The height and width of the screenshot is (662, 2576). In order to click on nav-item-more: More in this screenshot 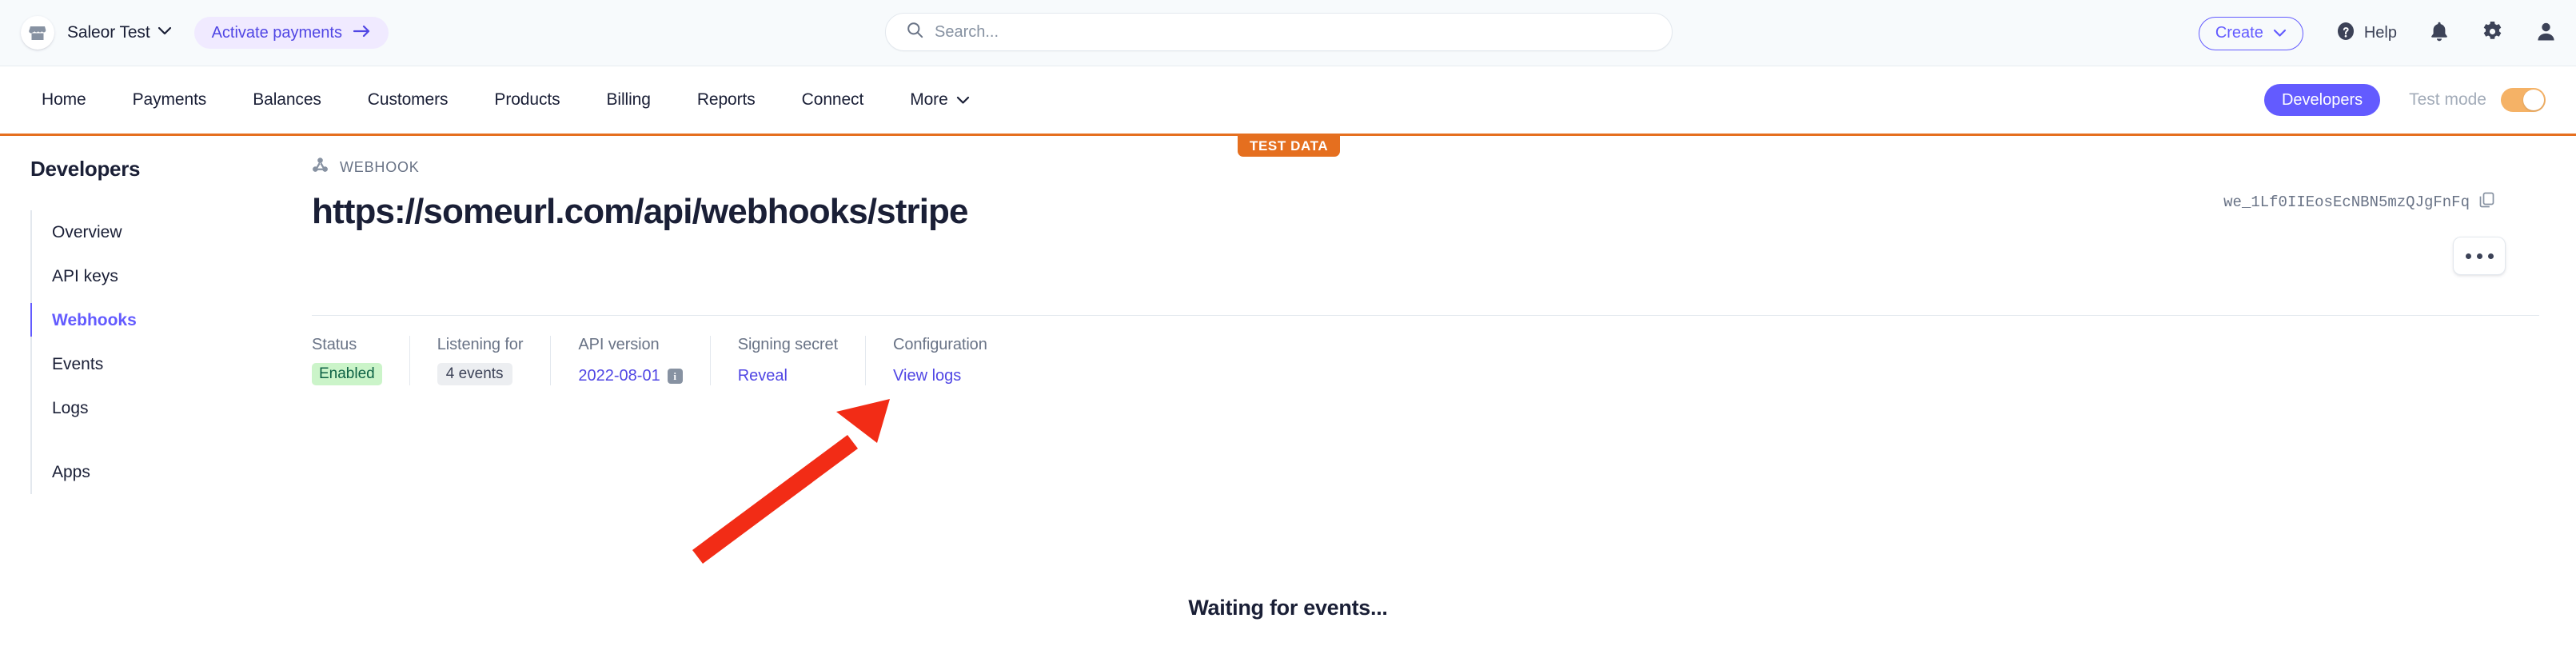, I will do `click(939, 100)`.